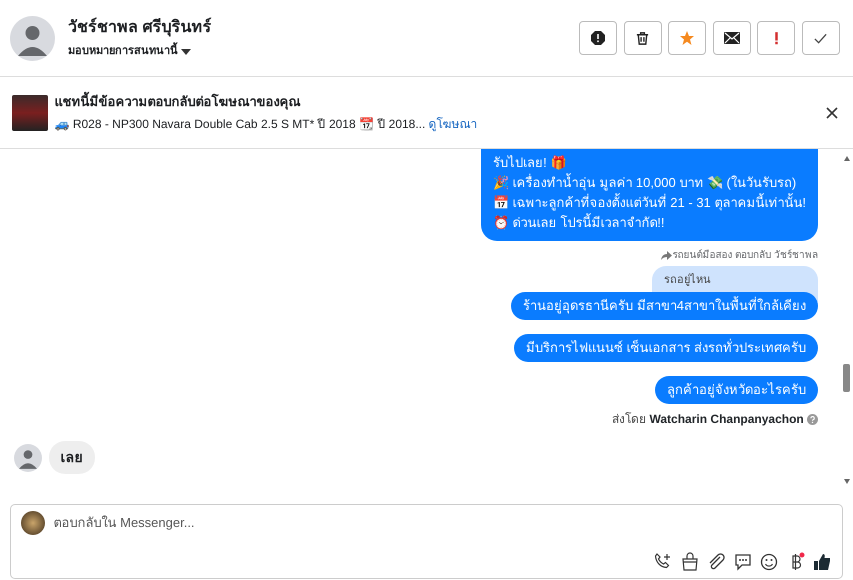 The height and width of the screenshot is (580, 853). What do you see at coordinates (664, 306) in the screenshot?
I see `message-bubble: ร้านอยู่อุดรธานีครับ มีสาขา4สาขาในพื้นที่ใกล้เคียง` at bounding box center [664, 306].